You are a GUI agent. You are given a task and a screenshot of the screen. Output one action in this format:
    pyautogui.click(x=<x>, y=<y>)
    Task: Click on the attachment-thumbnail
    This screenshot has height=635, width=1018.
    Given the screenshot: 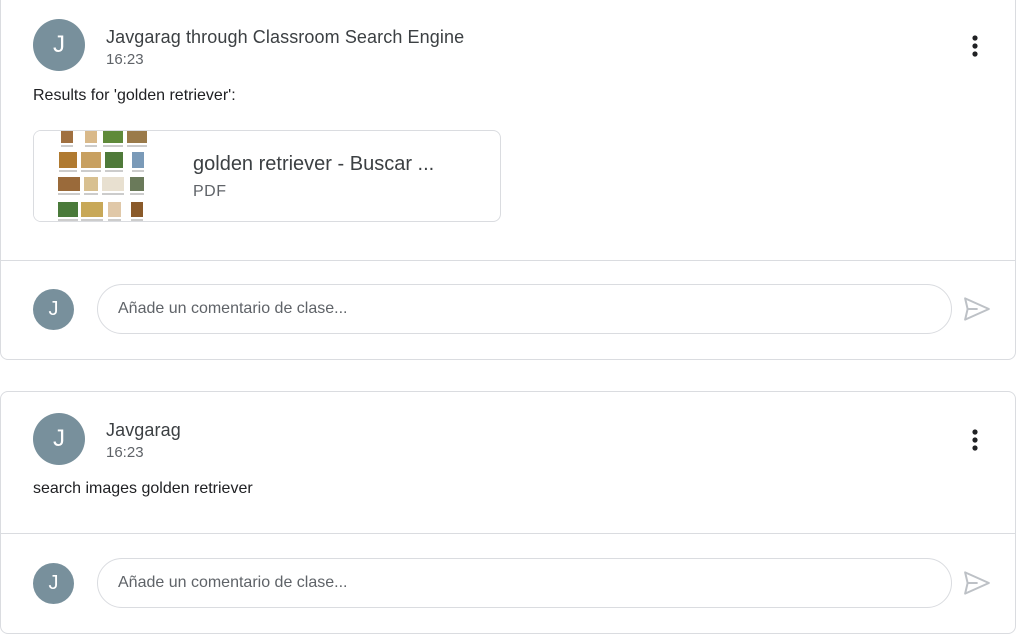 What is the action you would take?
    pyautogui.click(x=103, y=176)
    